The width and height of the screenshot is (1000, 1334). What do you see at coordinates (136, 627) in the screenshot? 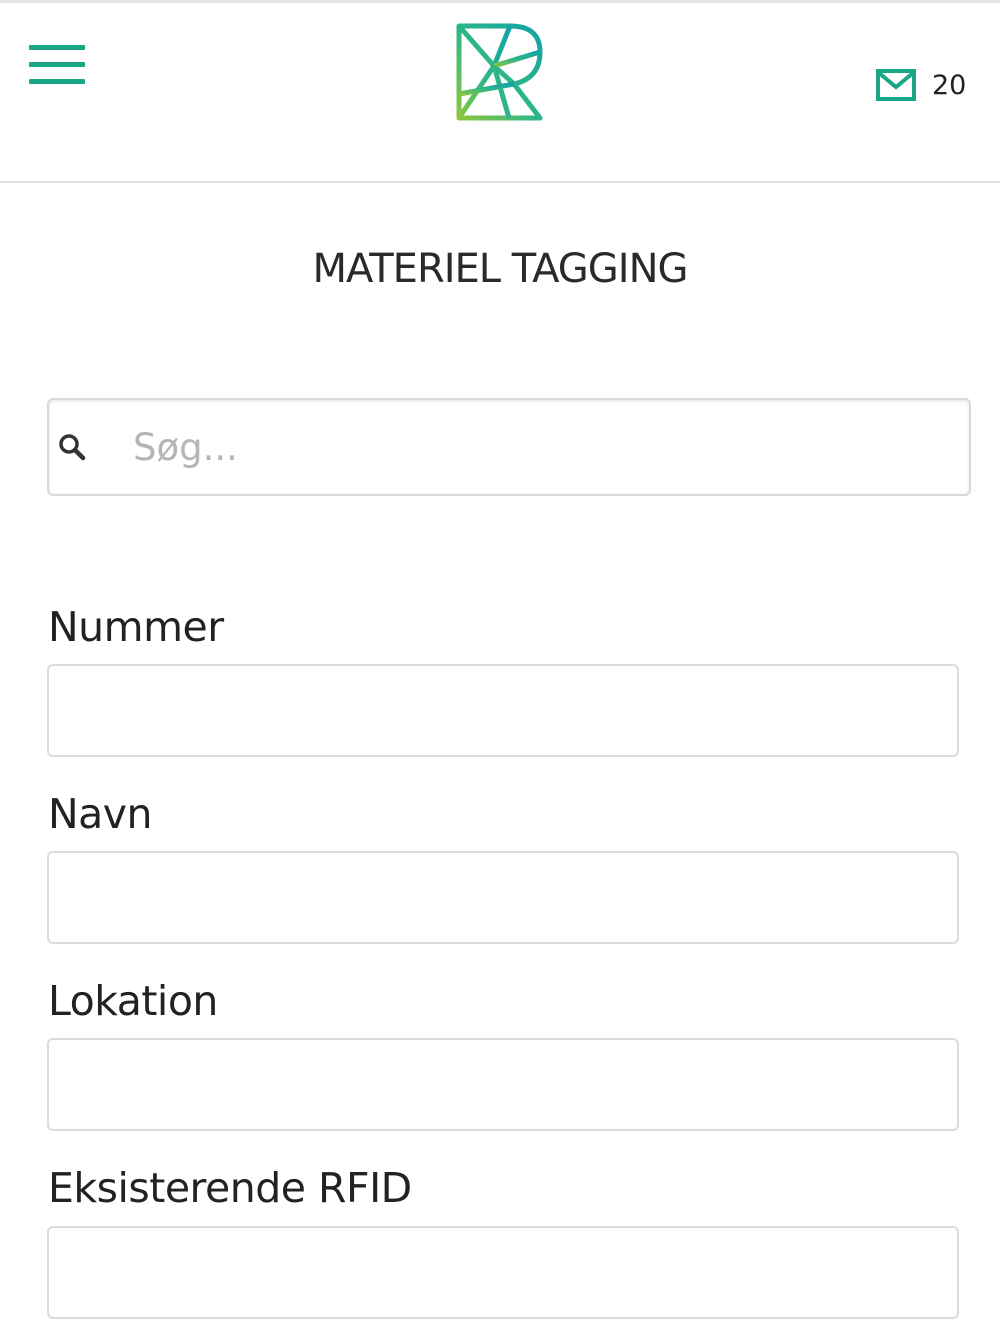
I see `nummer-label: Nummer` at bounding box center [136, 627].